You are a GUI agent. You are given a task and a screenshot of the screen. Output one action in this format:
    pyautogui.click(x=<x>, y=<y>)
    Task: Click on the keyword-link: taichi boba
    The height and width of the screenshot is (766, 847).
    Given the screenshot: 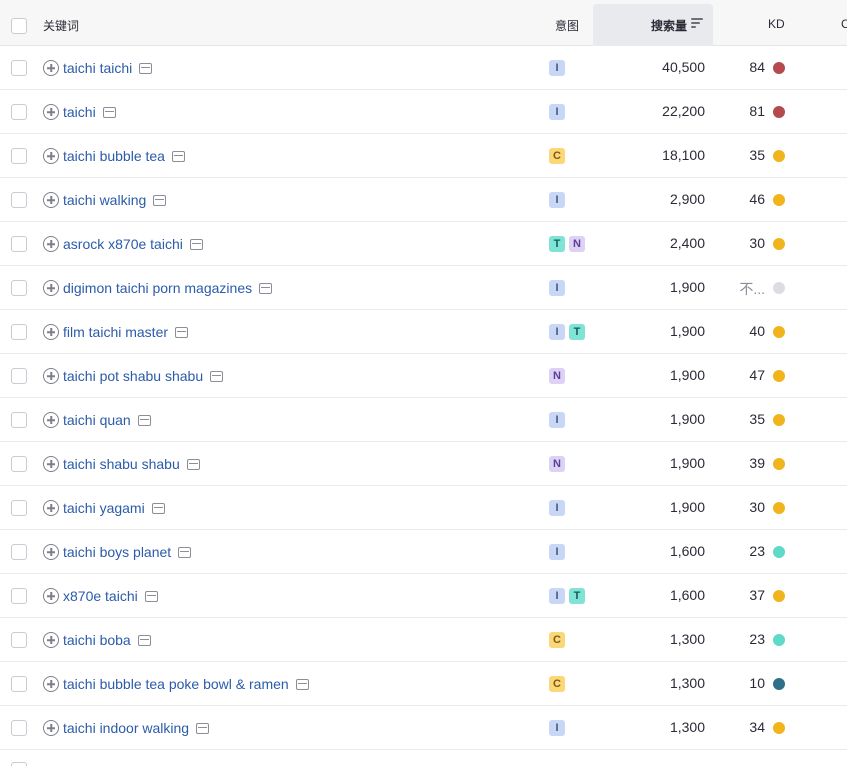 What is the action you would take?
    pyautogui.click(x=97, y=640)
    